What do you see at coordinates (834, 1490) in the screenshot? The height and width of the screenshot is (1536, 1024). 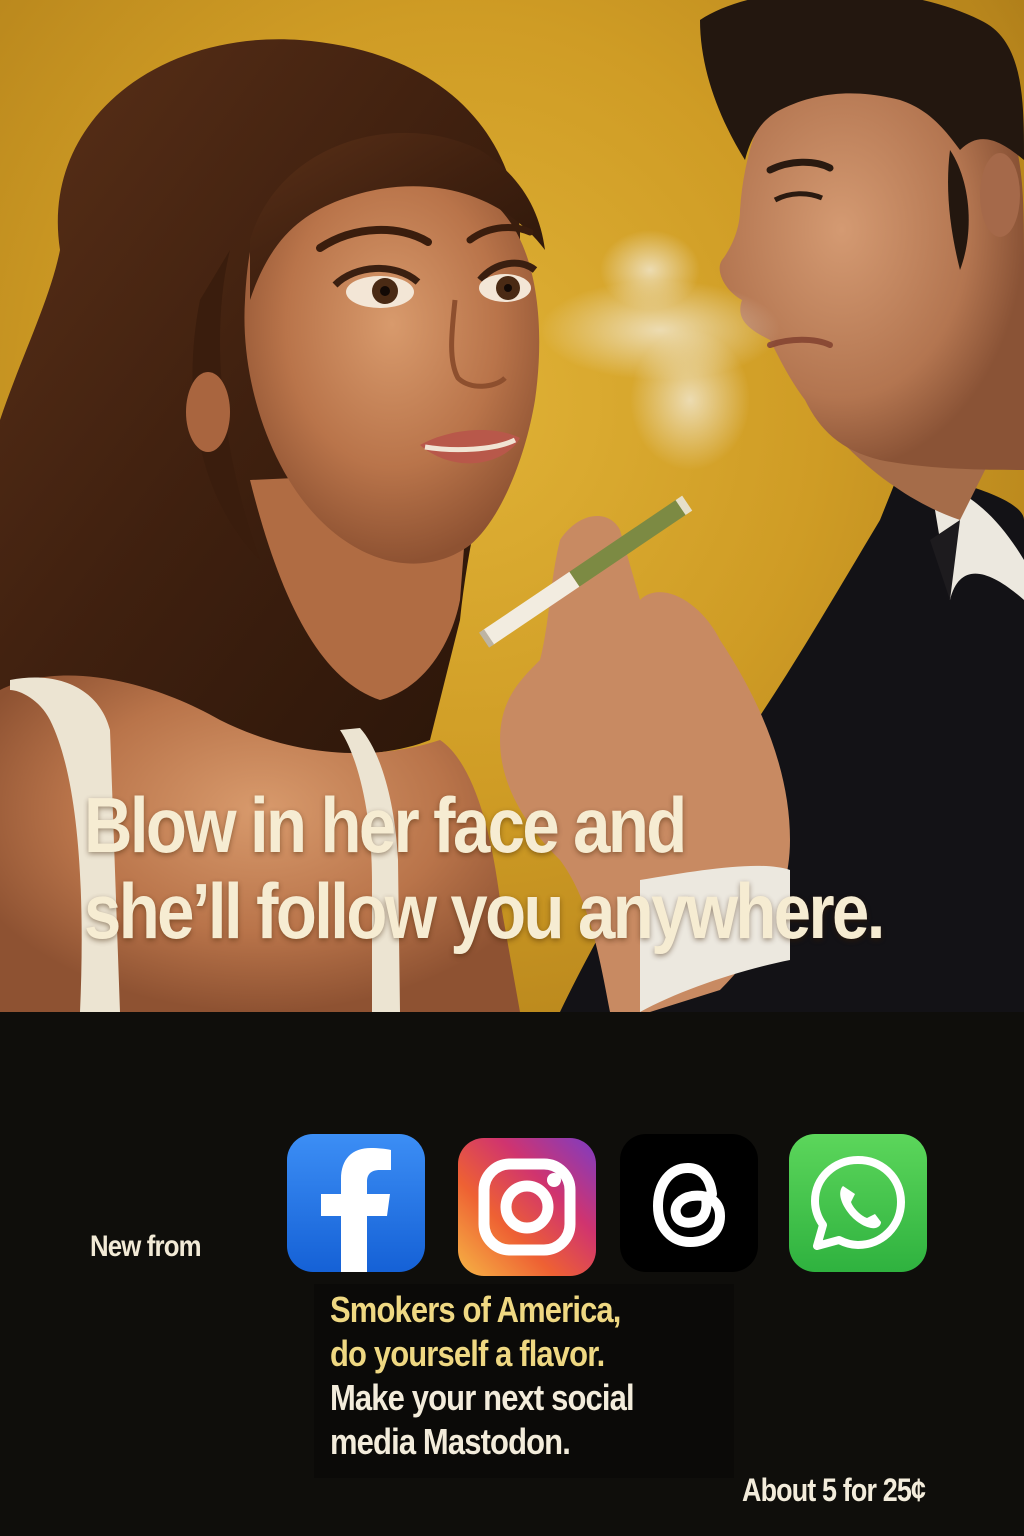 I see `price-label: About 5 for 25¢` at bounding box center [834, 1490].